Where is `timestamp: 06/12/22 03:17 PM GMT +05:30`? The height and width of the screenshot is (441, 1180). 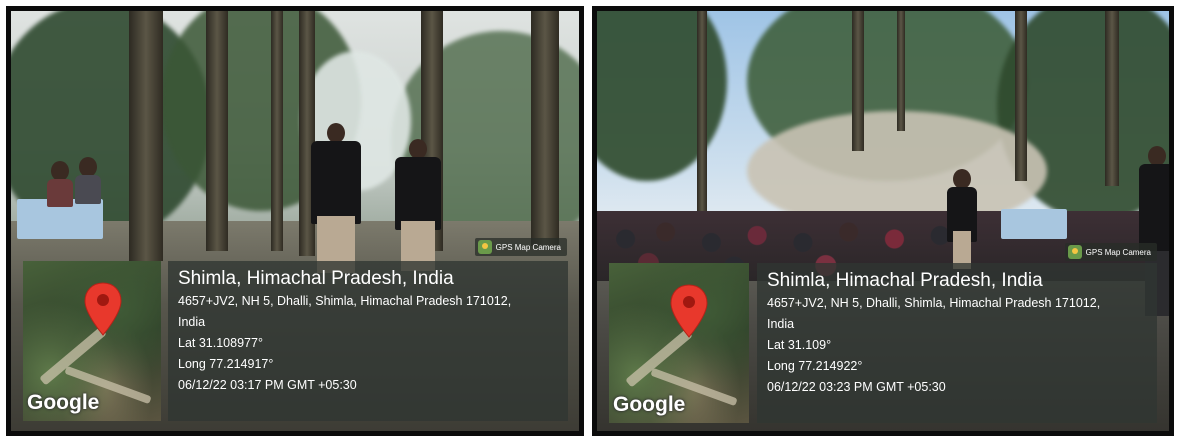 timestamp: 06/12/22 03:17 PM GMT +05:30 is located at coordinates (267, 385).